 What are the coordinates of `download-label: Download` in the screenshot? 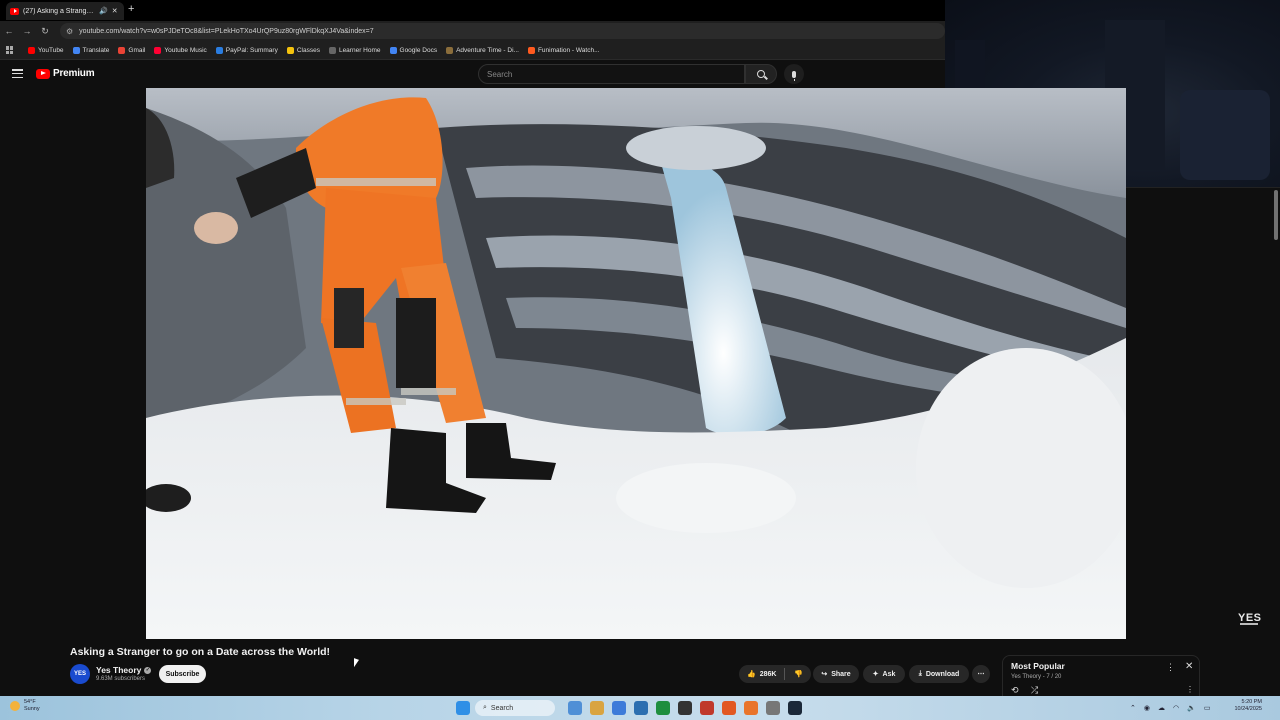 It's located at (942, 674).